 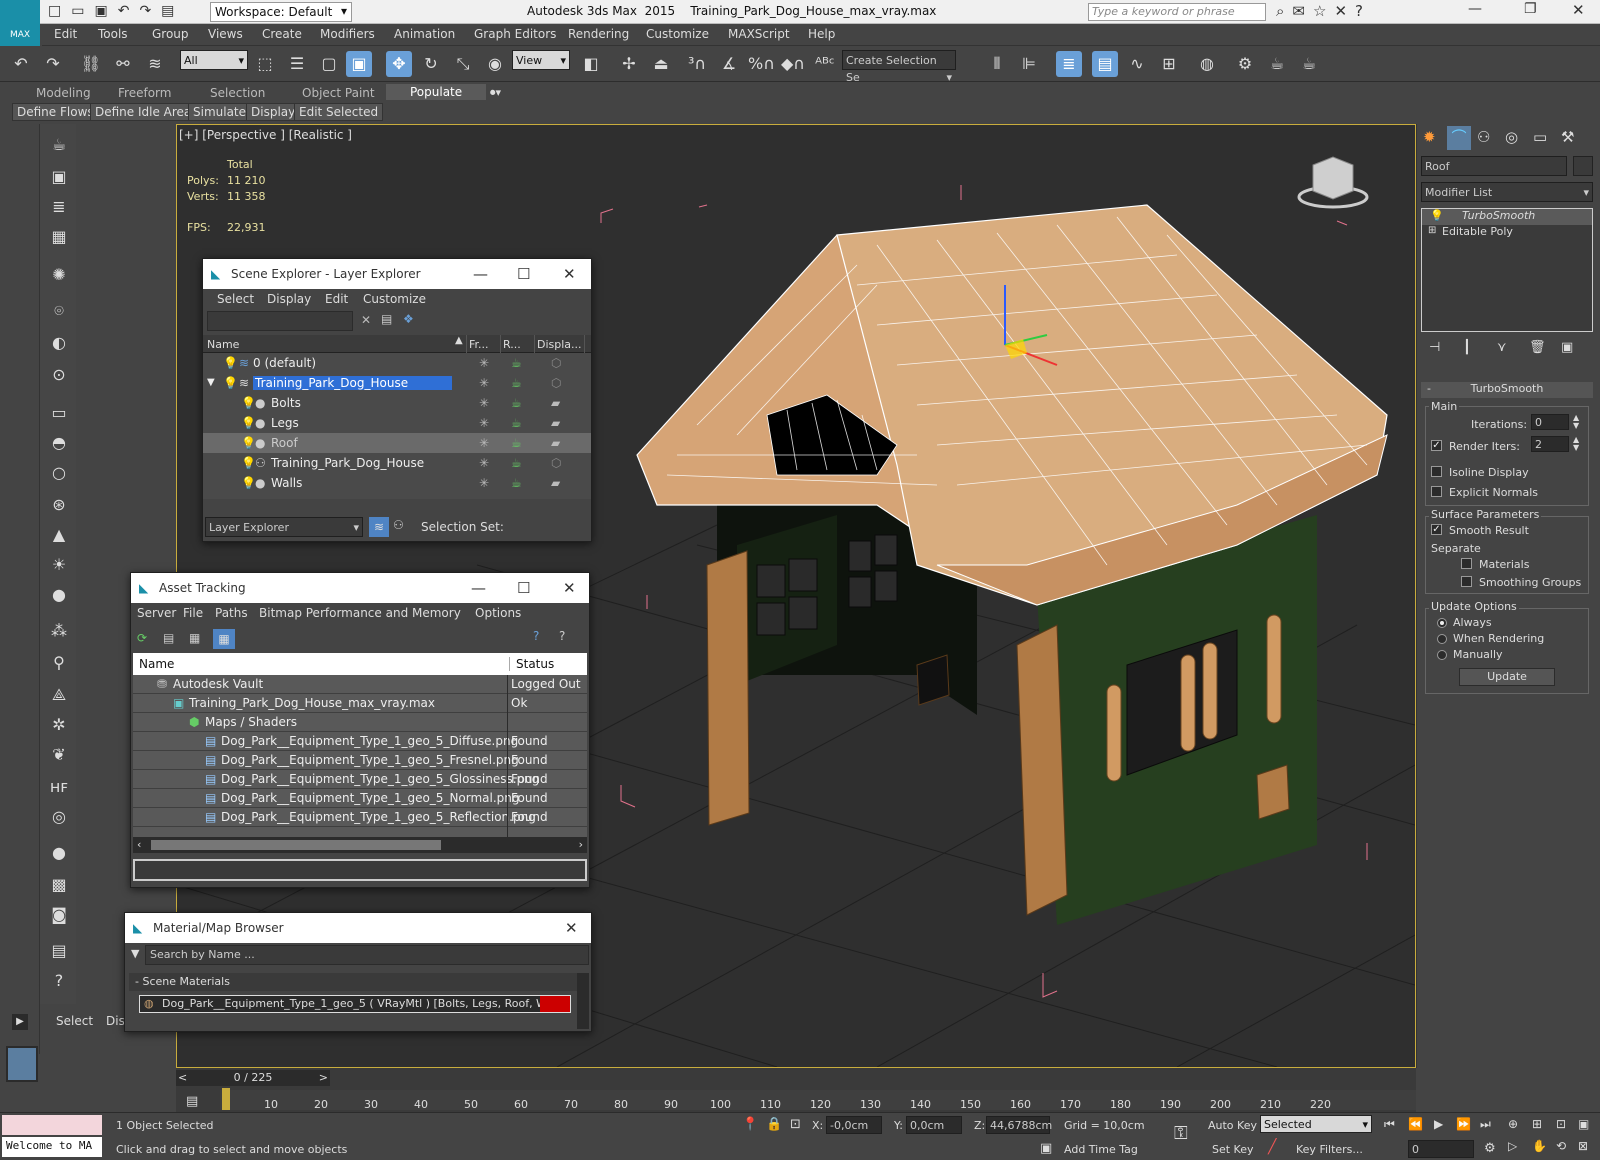 What do you see at coordinates (397, 443) in the screenshot?
I see `table-row: 💡 ● Roof ✳ ☕ ▰` at bounding box center [397, 443].